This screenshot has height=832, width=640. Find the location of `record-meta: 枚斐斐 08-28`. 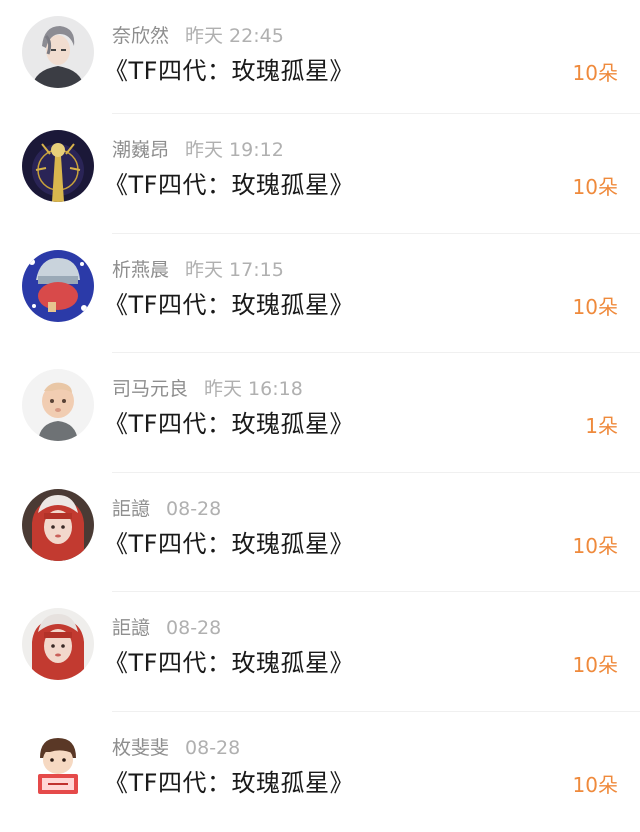

record-meta: 枚斐斐 08-28 is located at coordinates (176, 748).